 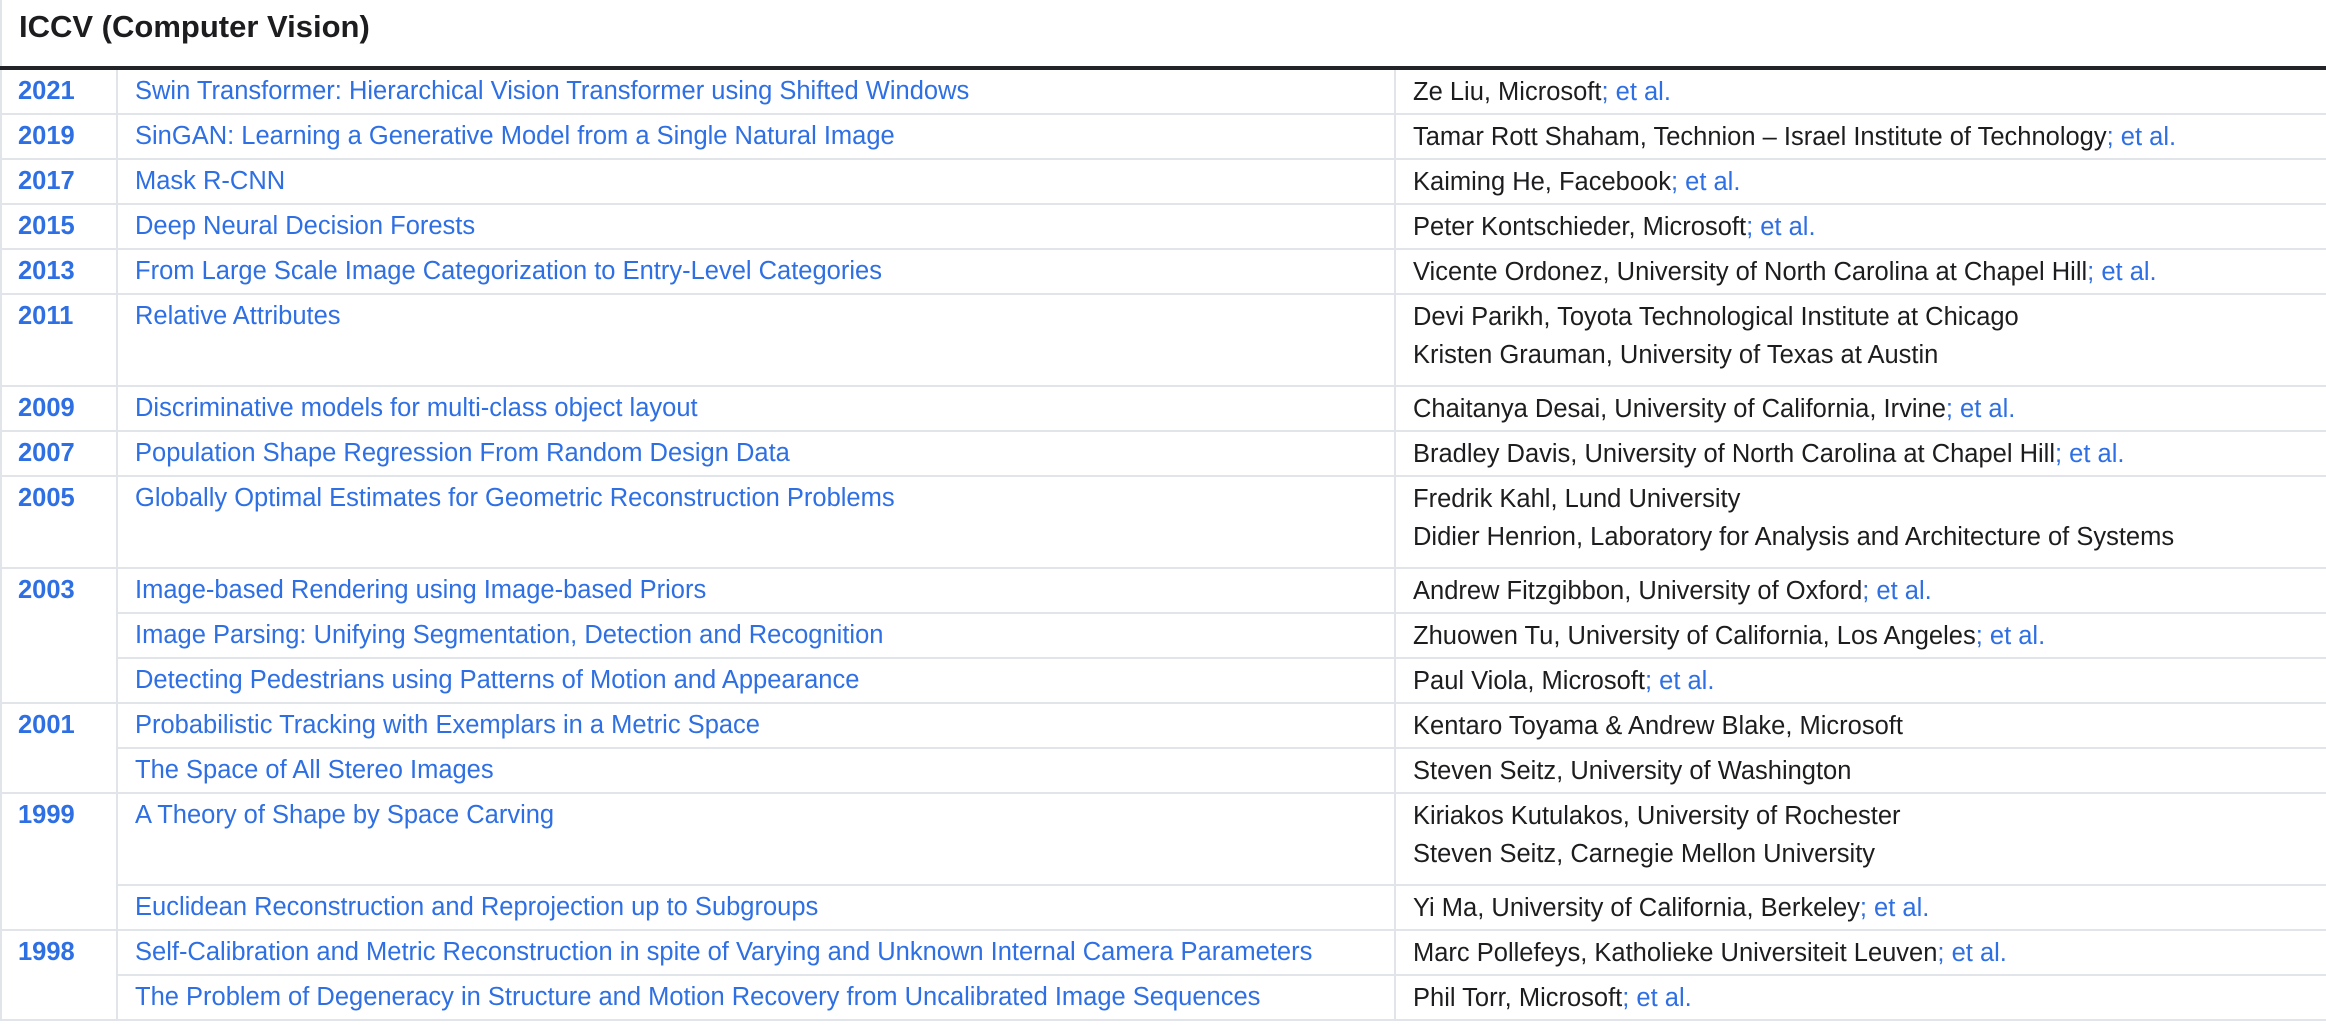 What do you see at coordinates (344, 815) in the screenshot?
I see `paper-title-link: A Theory of Shape by Space Carving` at bounding box center [344, 815].